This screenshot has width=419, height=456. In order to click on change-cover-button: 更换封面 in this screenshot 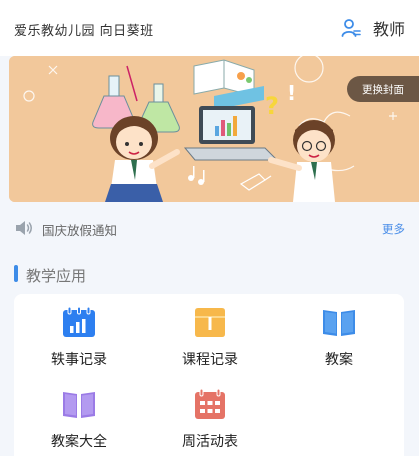, I will do `click(383, 89)`.